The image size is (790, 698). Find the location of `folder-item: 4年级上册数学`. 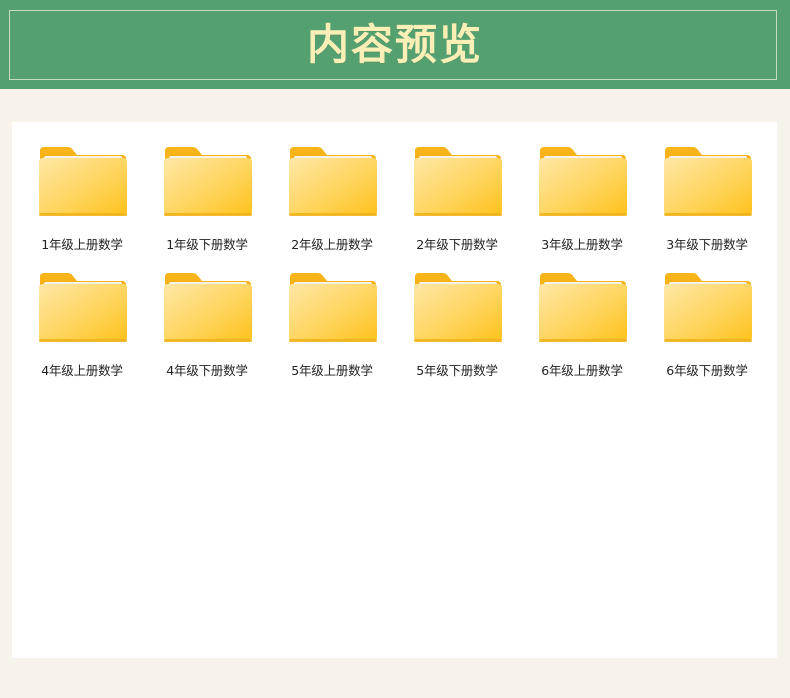

folder-item: 4年级上册数学 is located at coordinates (82, 325).